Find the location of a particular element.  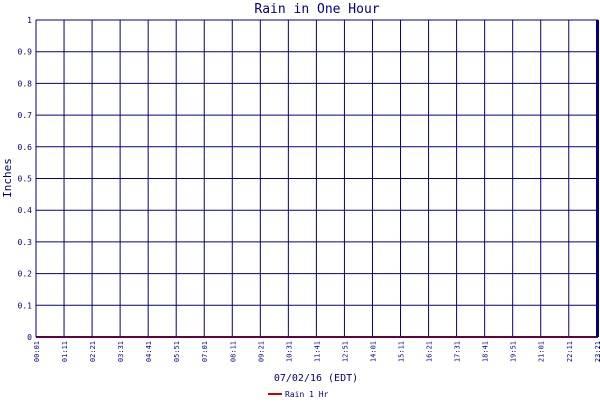

y-tick-label: 0.7 is located at coordinates (25, 115).